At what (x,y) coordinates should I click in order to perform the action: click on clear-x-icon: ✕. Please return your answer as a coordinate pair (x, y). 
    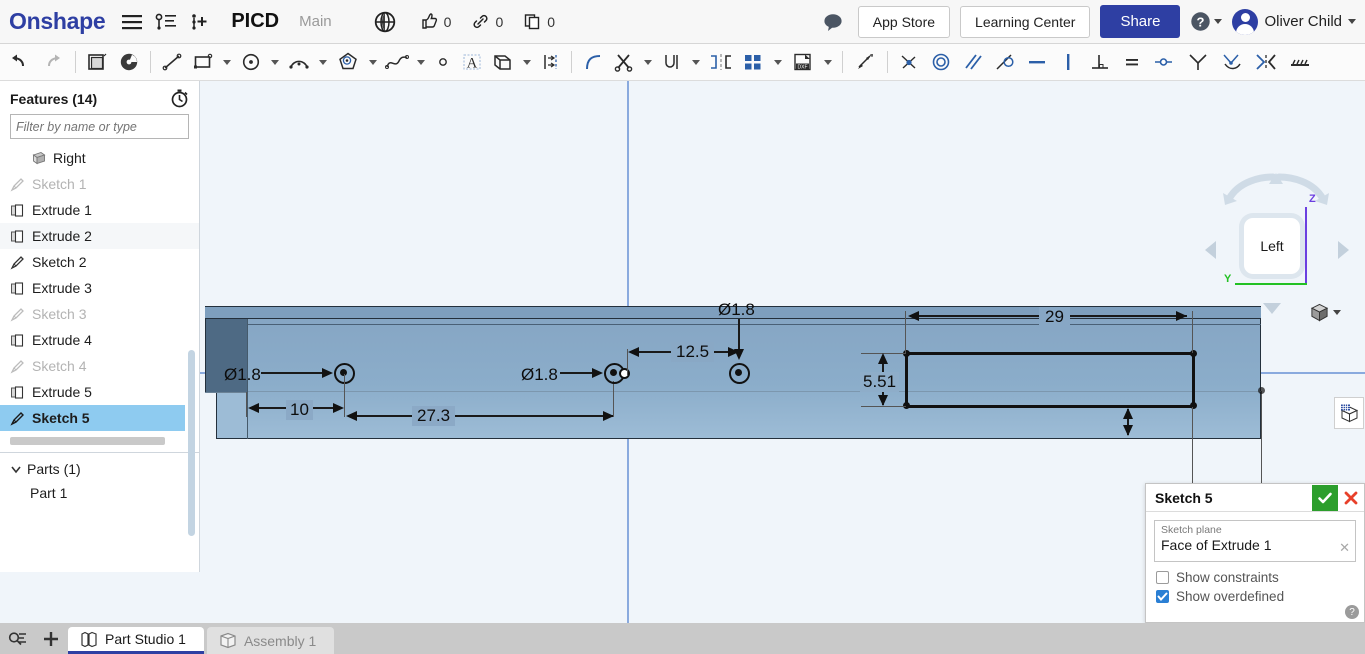
    Looking at the image, I should click on (1344, 548).